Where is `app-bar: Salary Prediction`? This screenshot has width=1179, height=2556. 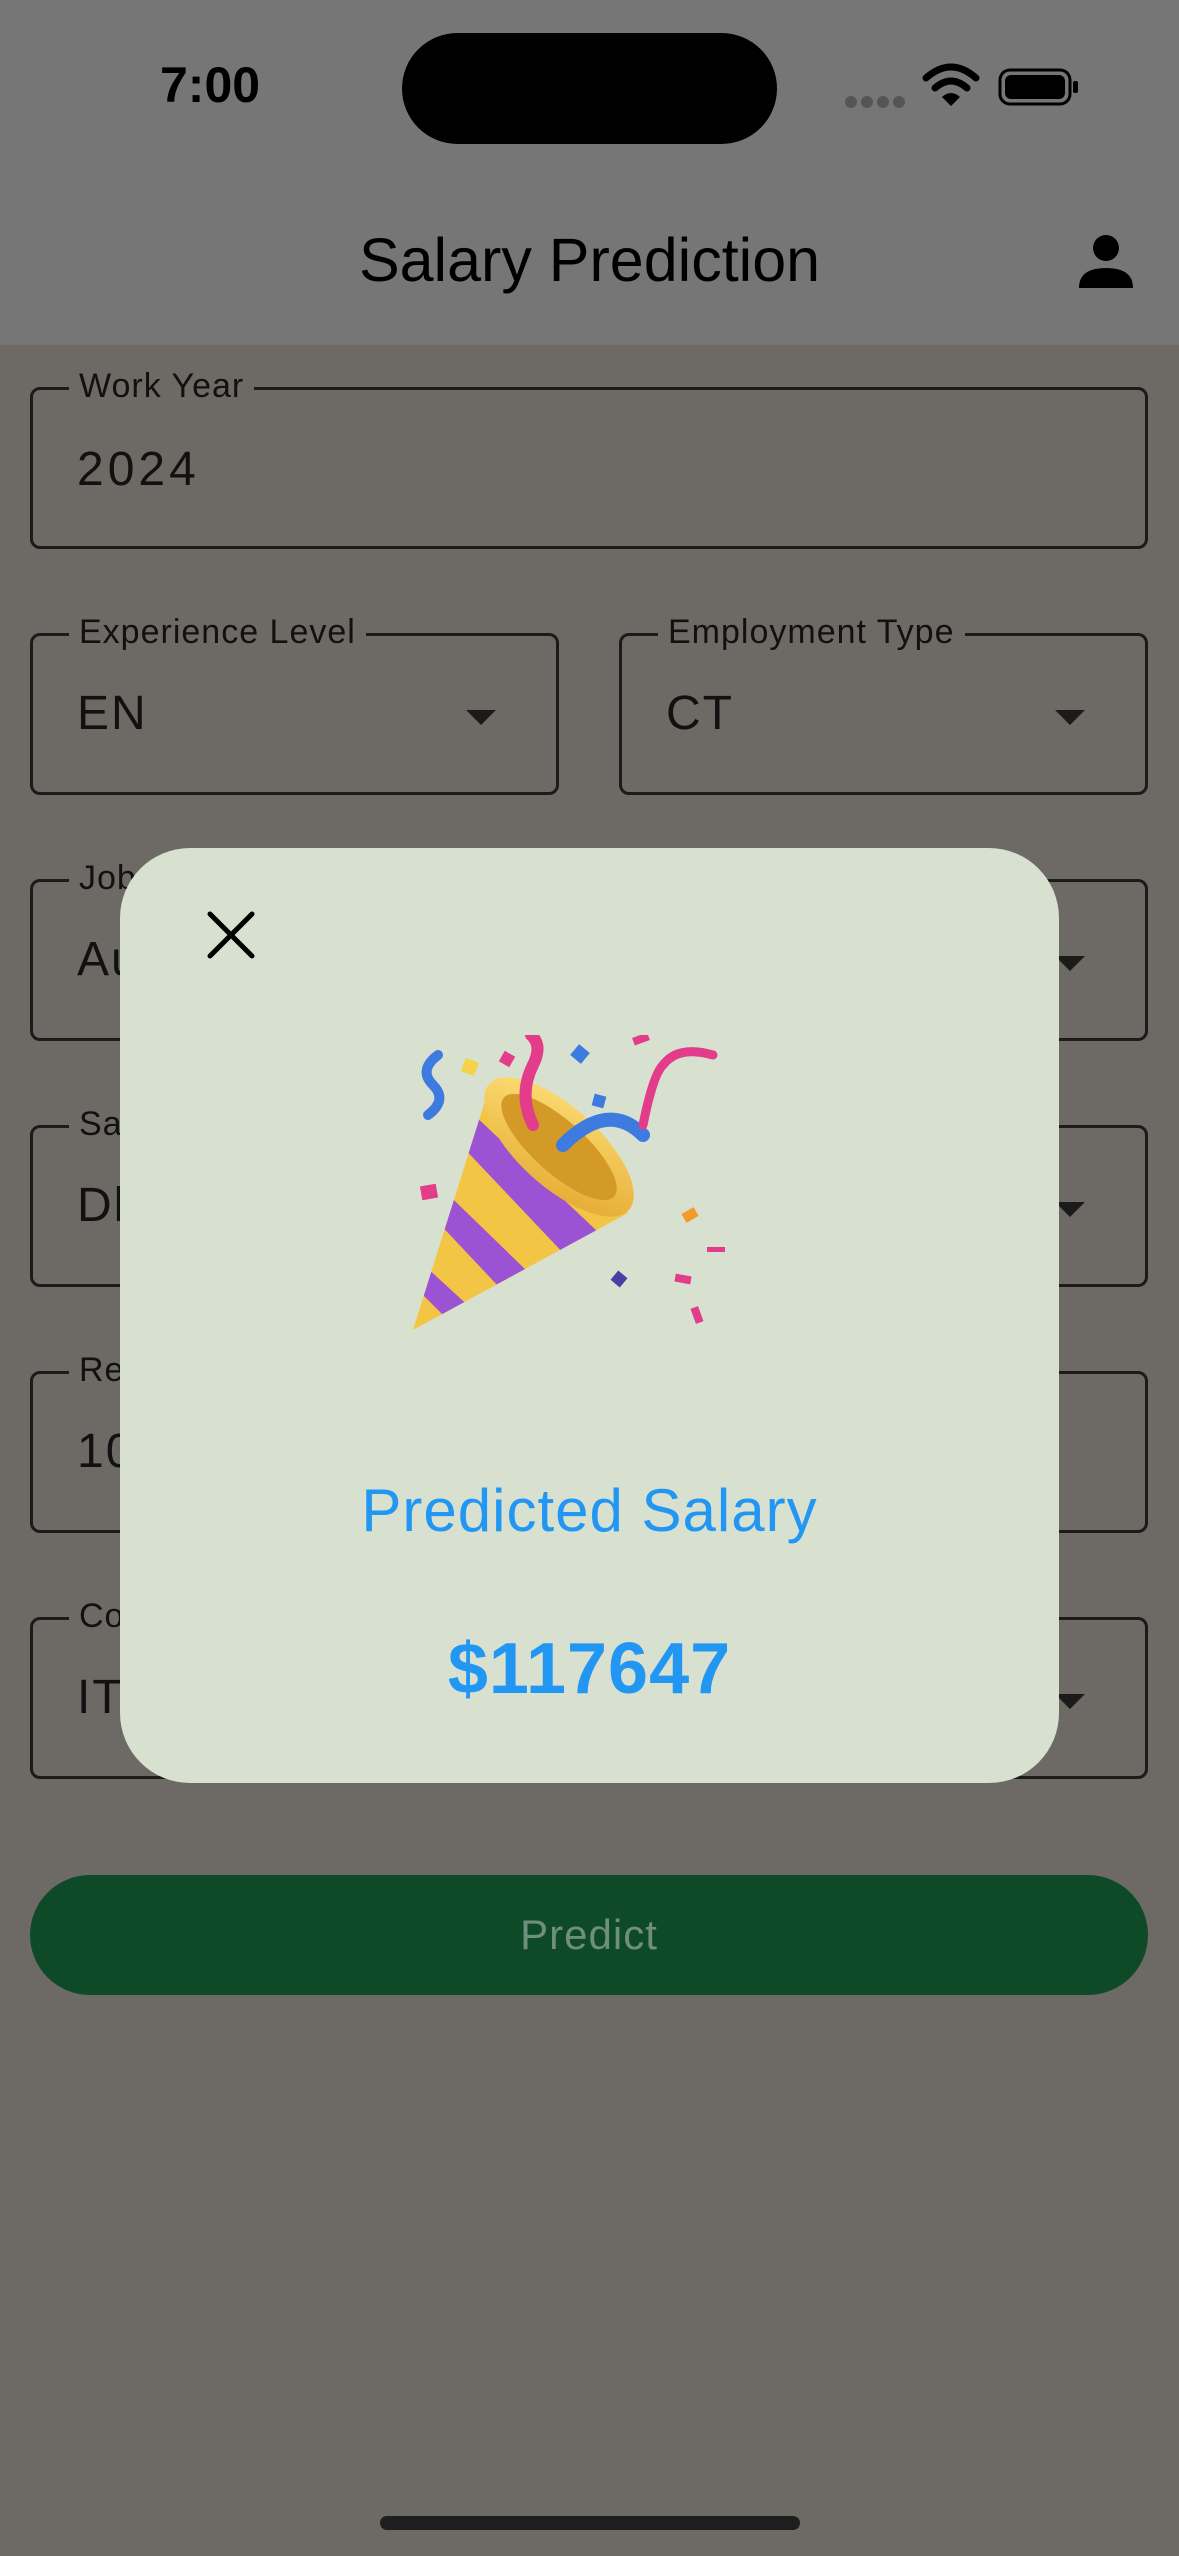
app-bar: Salary Prediction is located at coordinates (589, 260).